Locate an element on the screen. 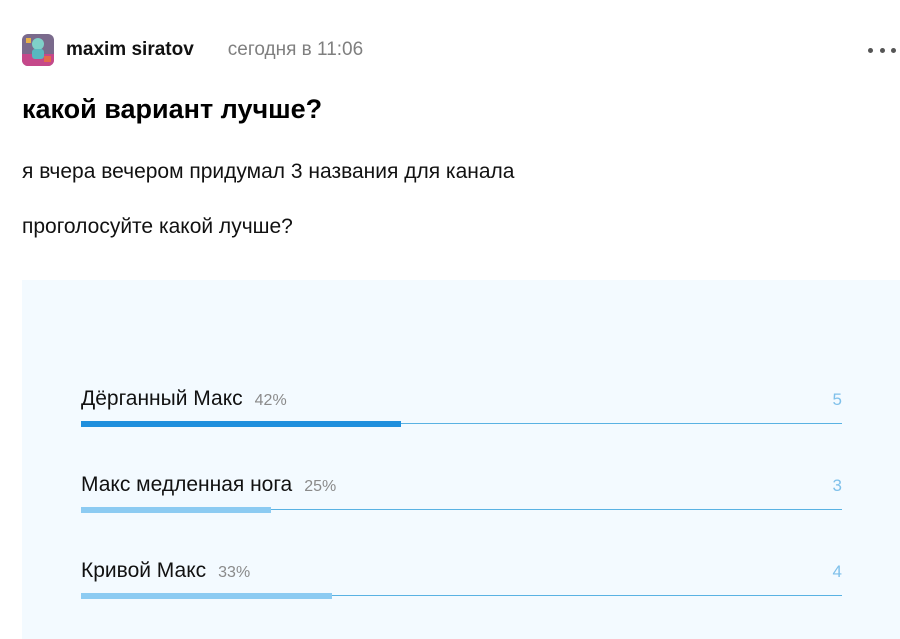 The image size is (900, 639). avatar-image is located at coordinates (38, 50).